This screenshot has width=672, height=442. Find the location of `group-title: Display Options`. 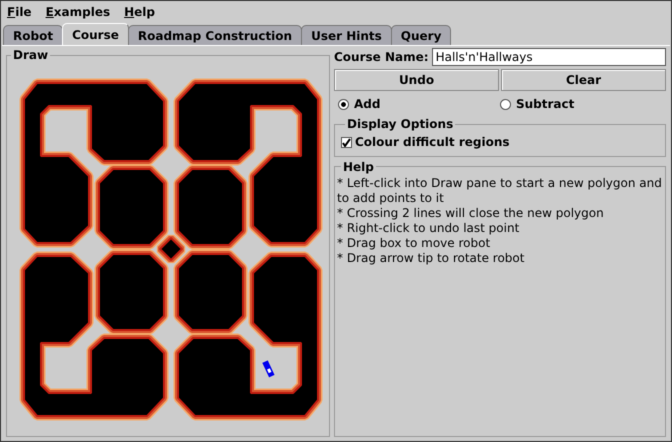

group-title: Display Options is located at coordinates (400, 124).